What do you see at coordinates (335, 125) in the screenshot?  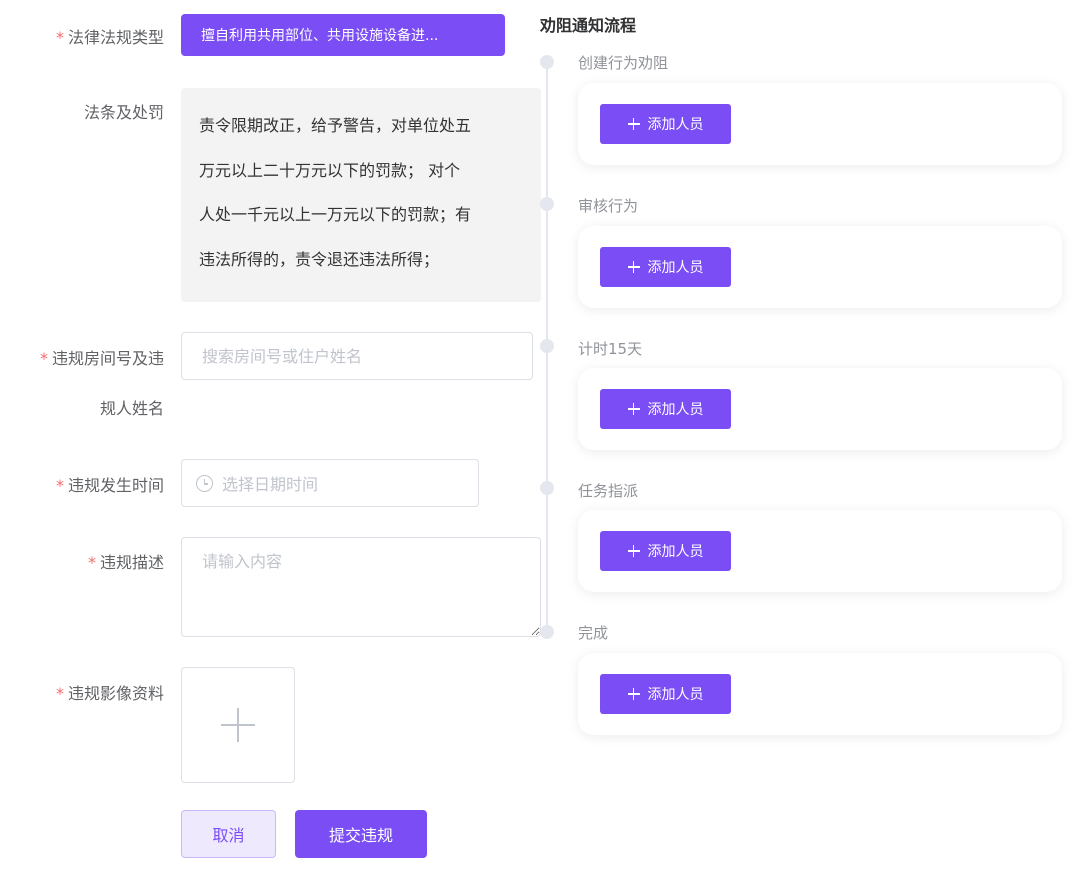 I see `penalty-line: 责令限期改正，给予警告，对单位处五` at bounding box center [335, 125].